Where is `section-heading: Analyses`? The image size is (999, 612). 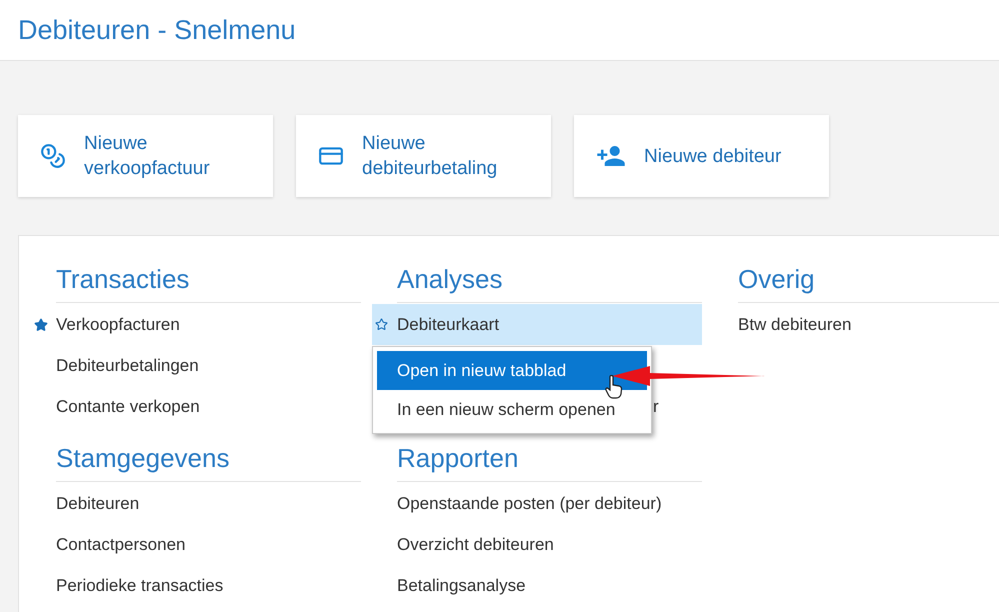 section-heading: Analyses is located at coordinates (449, 279).